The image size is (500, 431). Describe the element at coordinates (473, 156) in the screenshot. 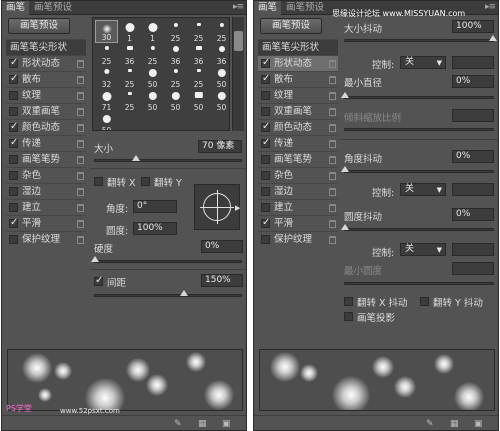

I see `angle-jitter-field: 0%` at that location.